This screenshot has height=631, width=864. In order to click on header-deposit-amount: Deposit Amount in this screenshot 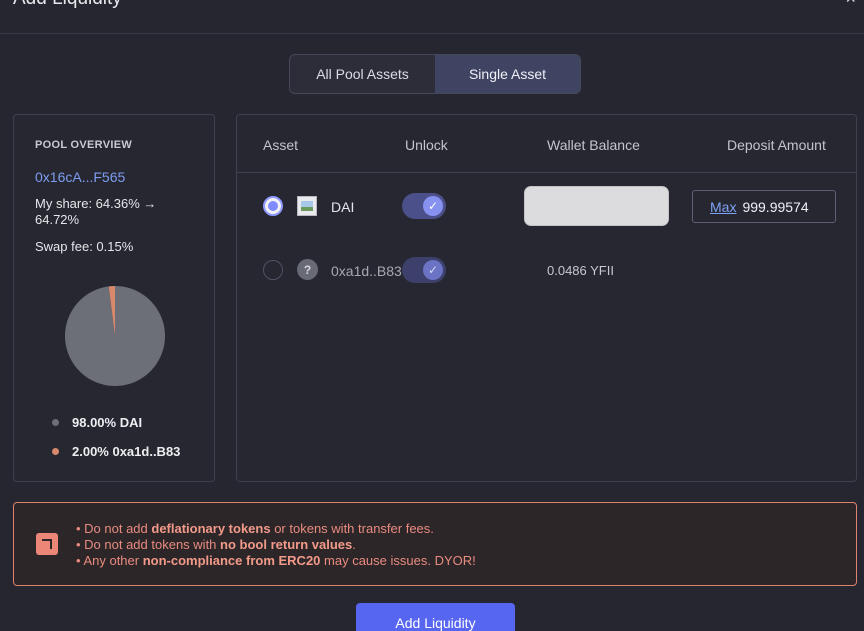, I will do `click(776, 145)`.